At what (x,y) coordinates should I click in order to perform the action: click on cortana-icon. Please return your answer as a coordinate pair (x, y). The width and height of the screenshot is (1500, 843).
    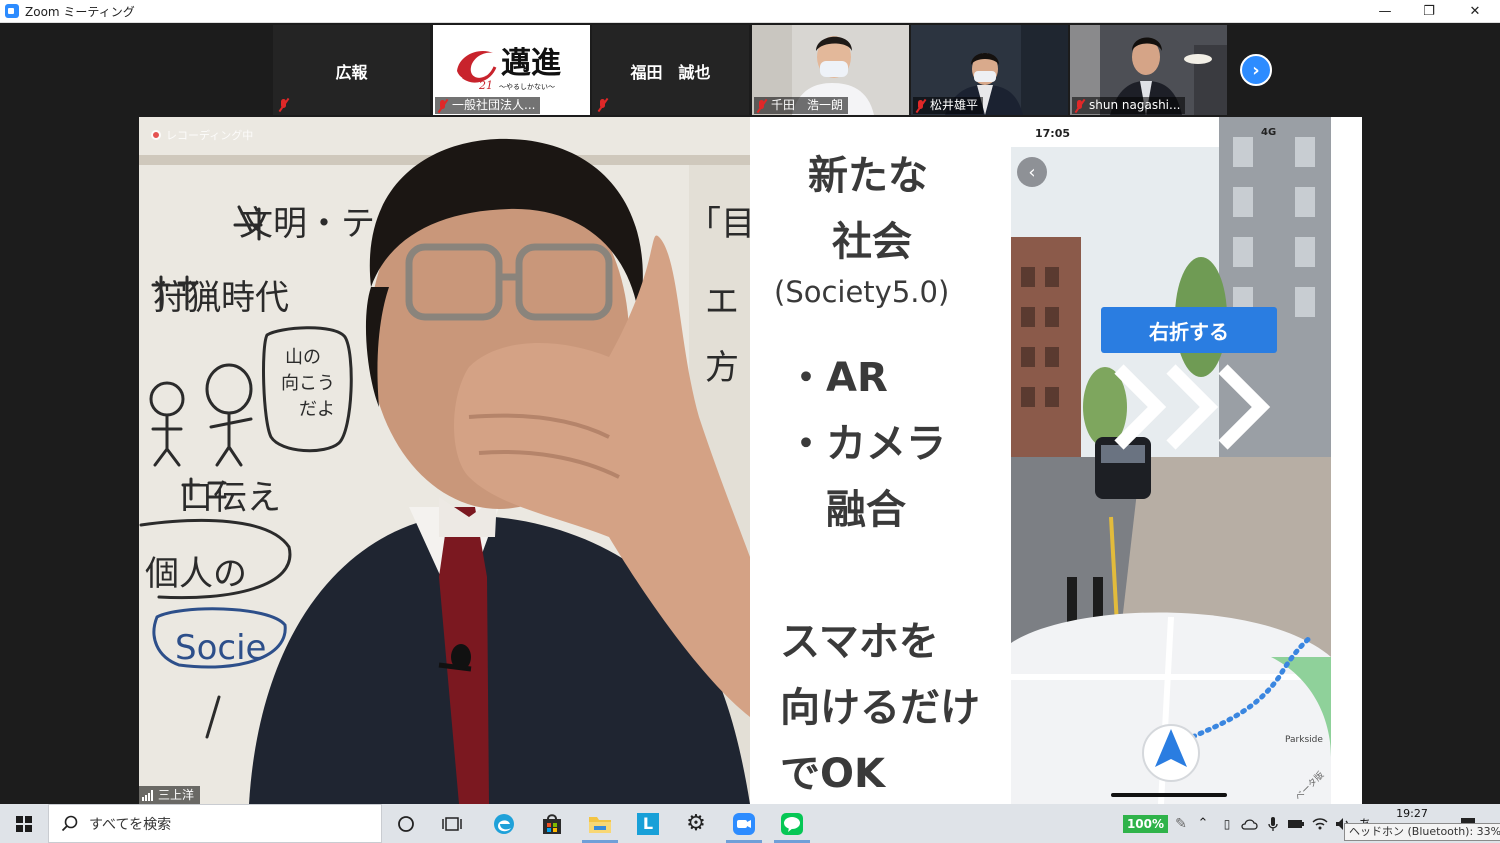
    Looking at the image, I should click on (406, 823).